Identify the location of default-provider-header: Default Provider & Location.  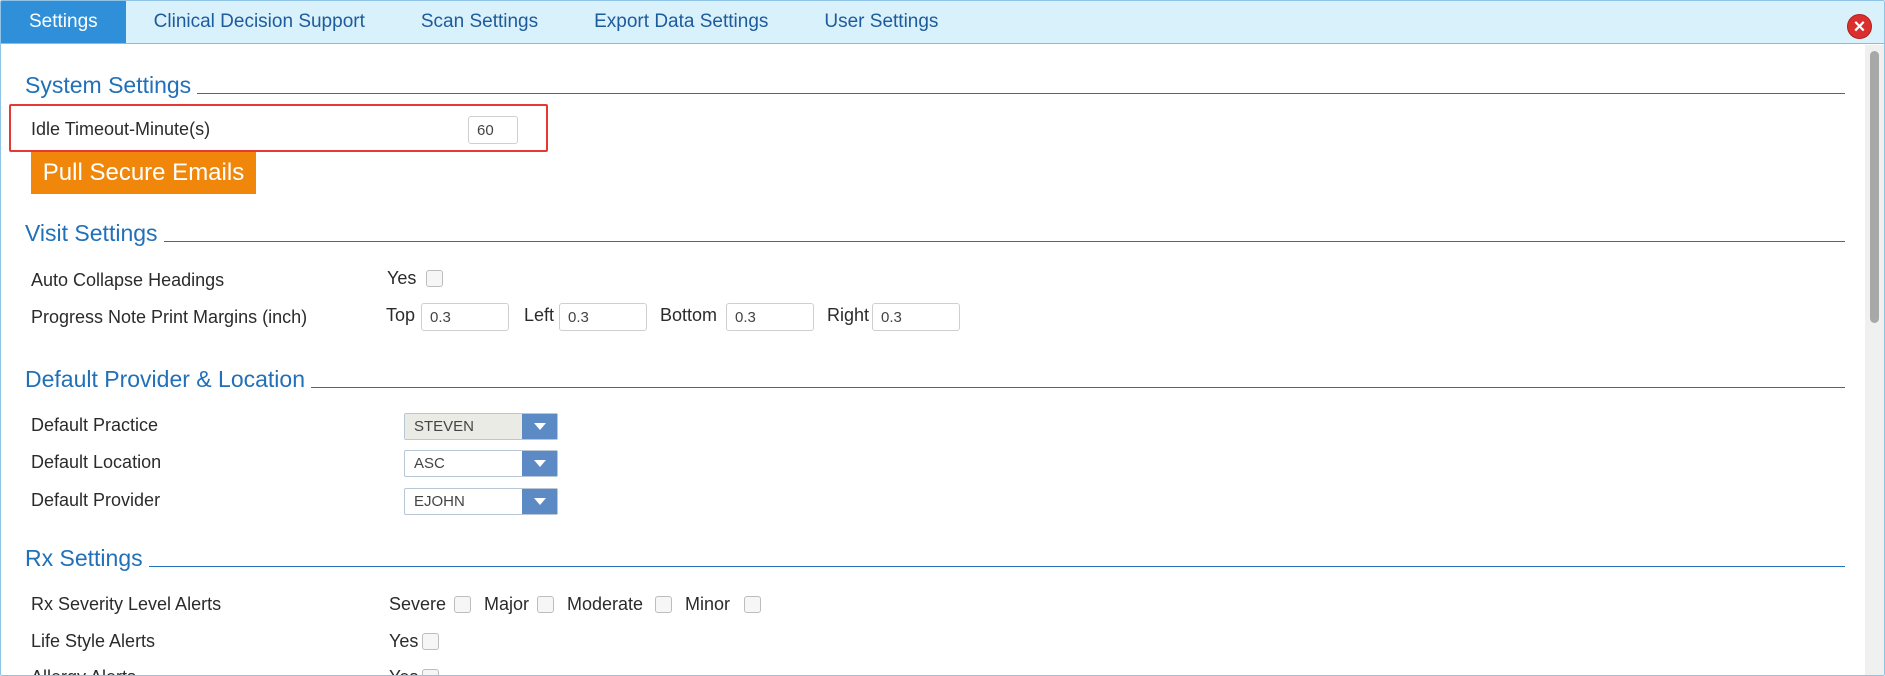
(935, 379).